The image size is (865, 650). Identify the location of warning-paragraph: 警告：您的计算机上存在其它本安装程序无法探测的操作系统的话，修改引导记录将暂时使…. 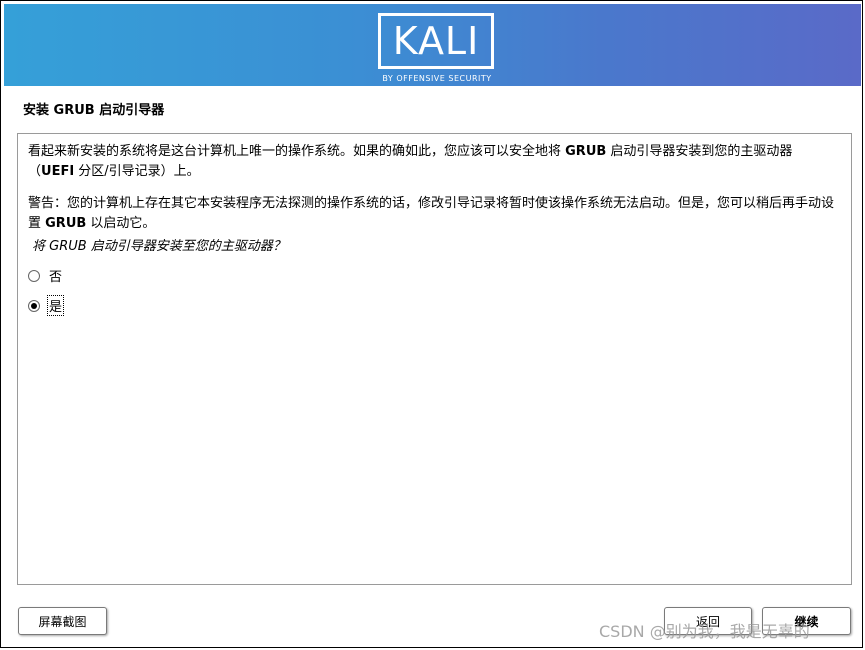
(431, 213).